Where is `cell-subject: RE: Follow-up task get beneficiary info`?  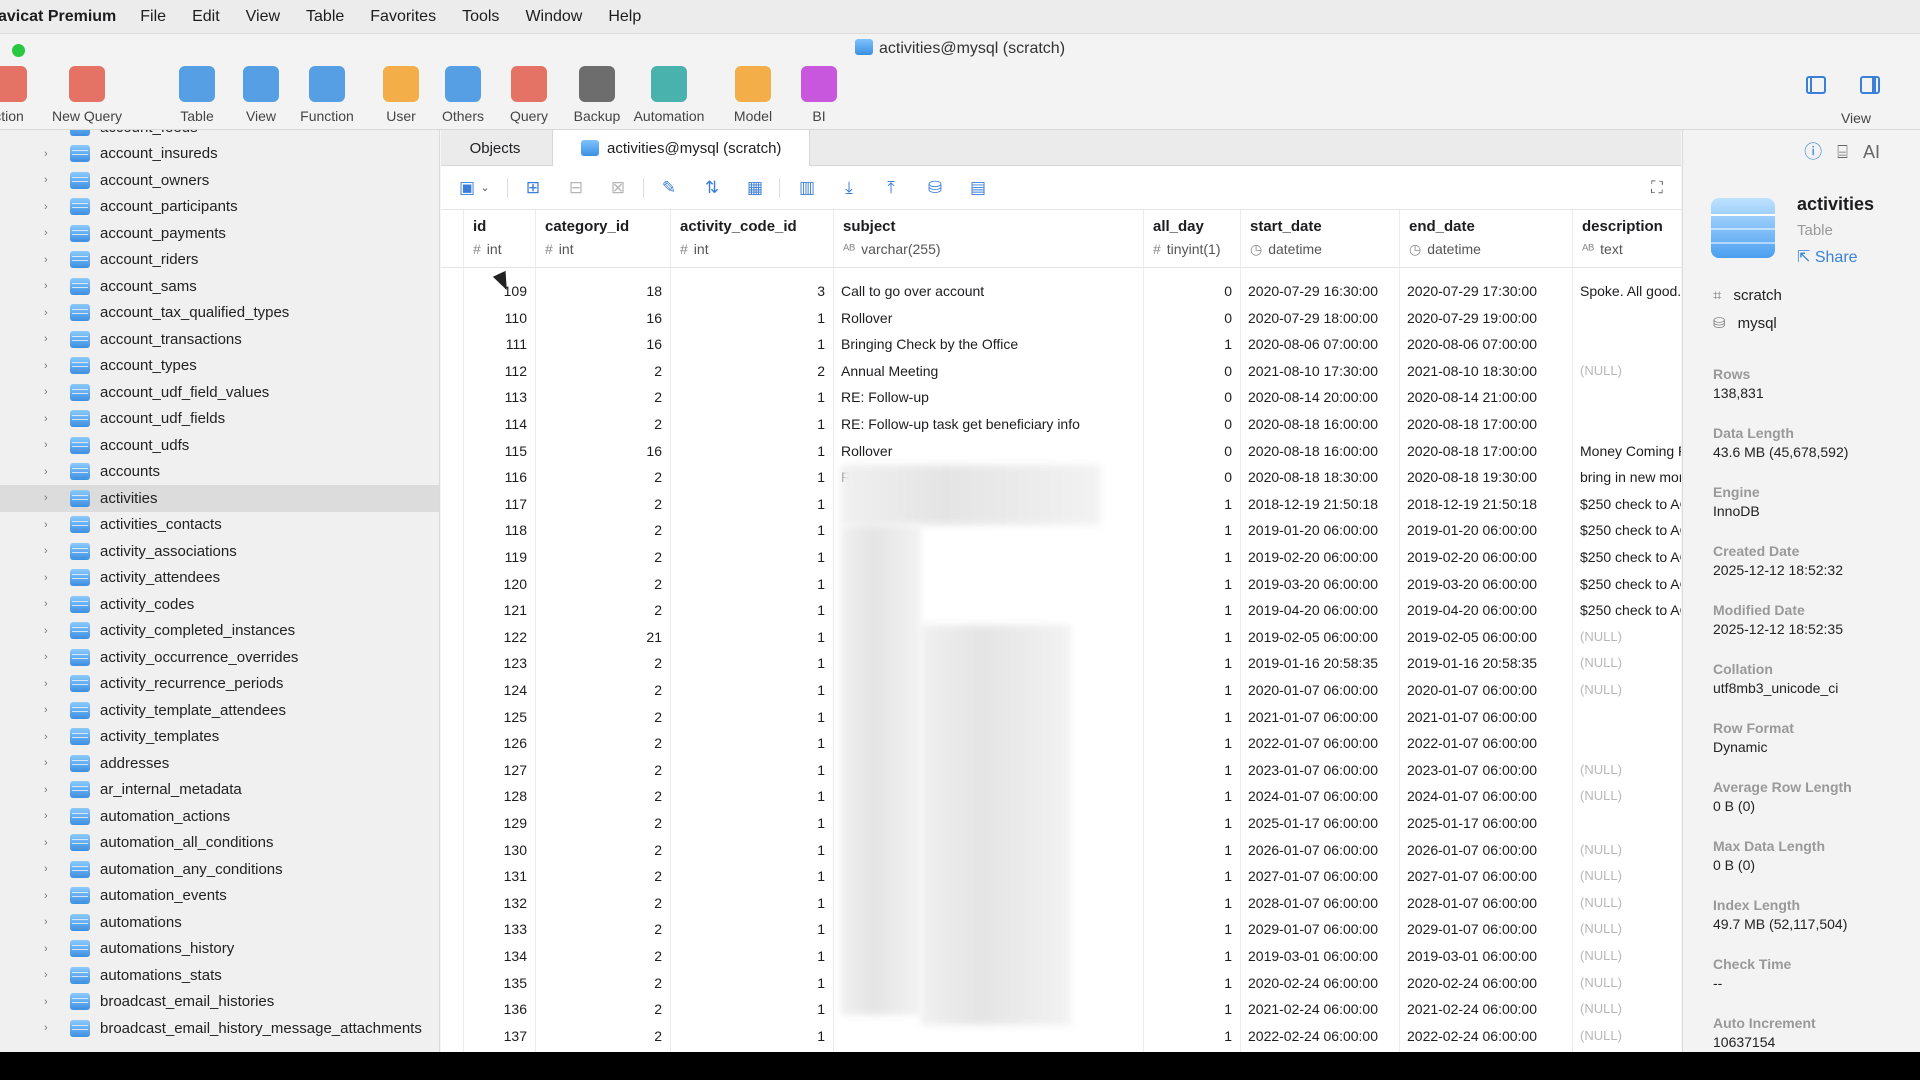
cell-subject: RE: Follow-up task get beneficiary info is located at coordinates (988, 424).